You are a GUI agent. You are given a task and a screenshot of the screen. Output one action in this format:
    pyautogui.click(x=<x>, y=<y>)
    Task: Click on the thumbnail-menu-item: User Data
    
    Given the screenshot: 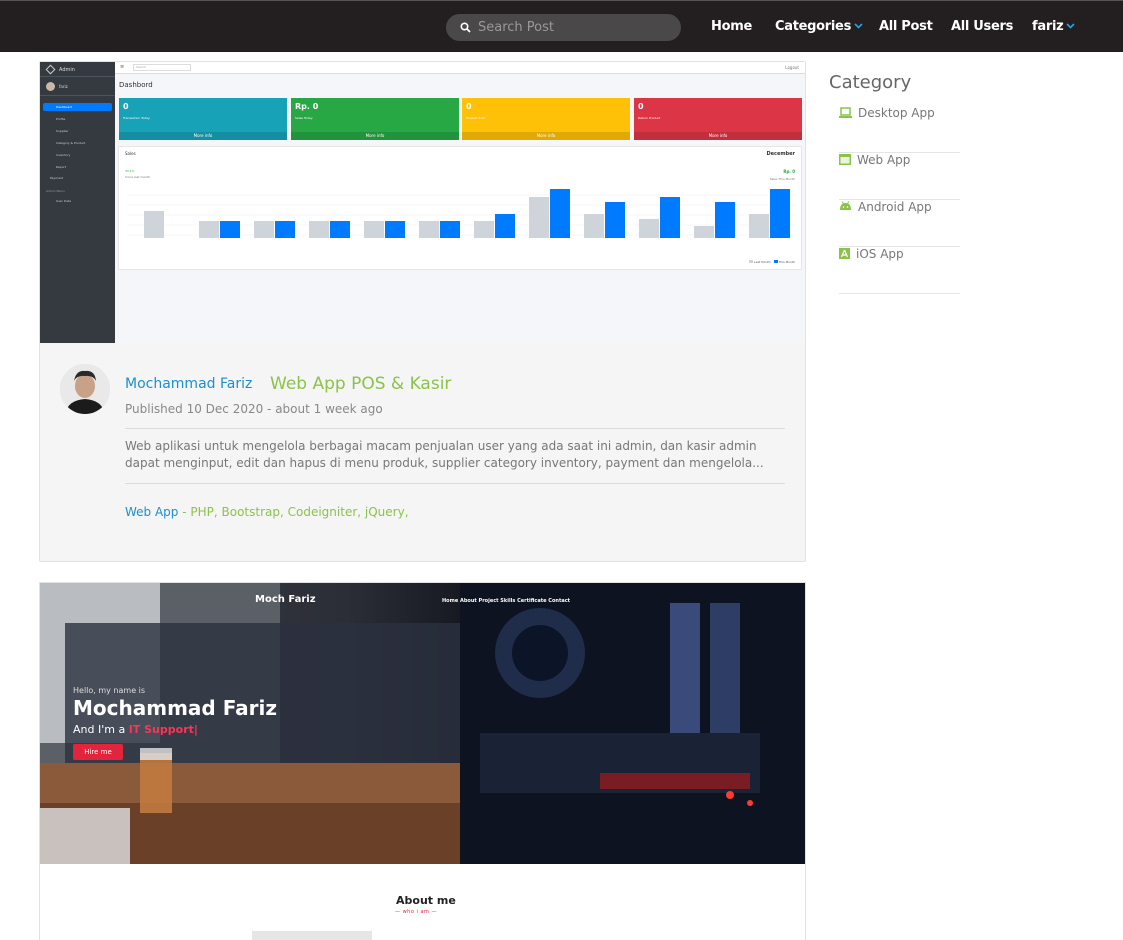 What is the action you would take?
    pyautogui.click(x=63, y=201)
    